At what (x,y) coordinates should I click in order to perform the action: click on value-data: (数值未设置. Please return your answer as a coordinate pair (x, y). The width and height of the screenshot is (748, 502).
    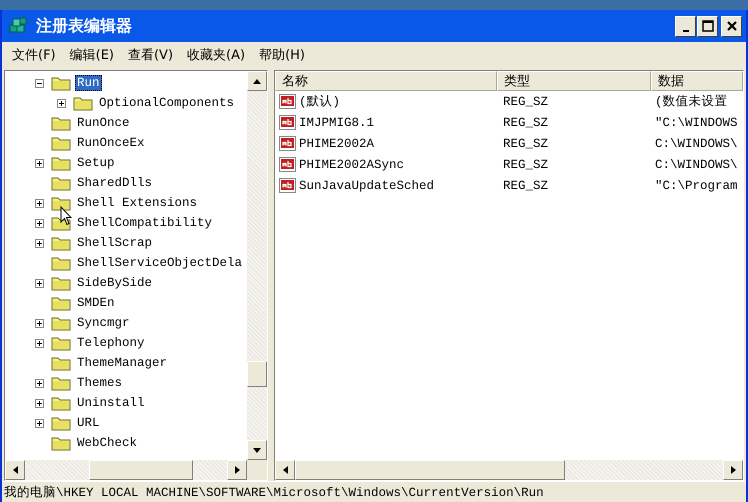
    Looking at the image, I should click on (691, 102).